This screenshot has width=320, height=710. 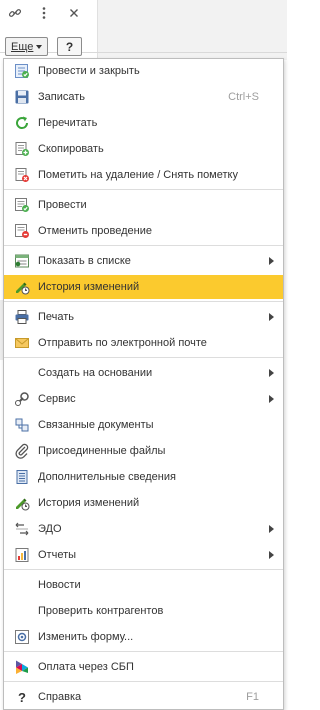 I want to click on print-icon, so click(x=22, y=317).